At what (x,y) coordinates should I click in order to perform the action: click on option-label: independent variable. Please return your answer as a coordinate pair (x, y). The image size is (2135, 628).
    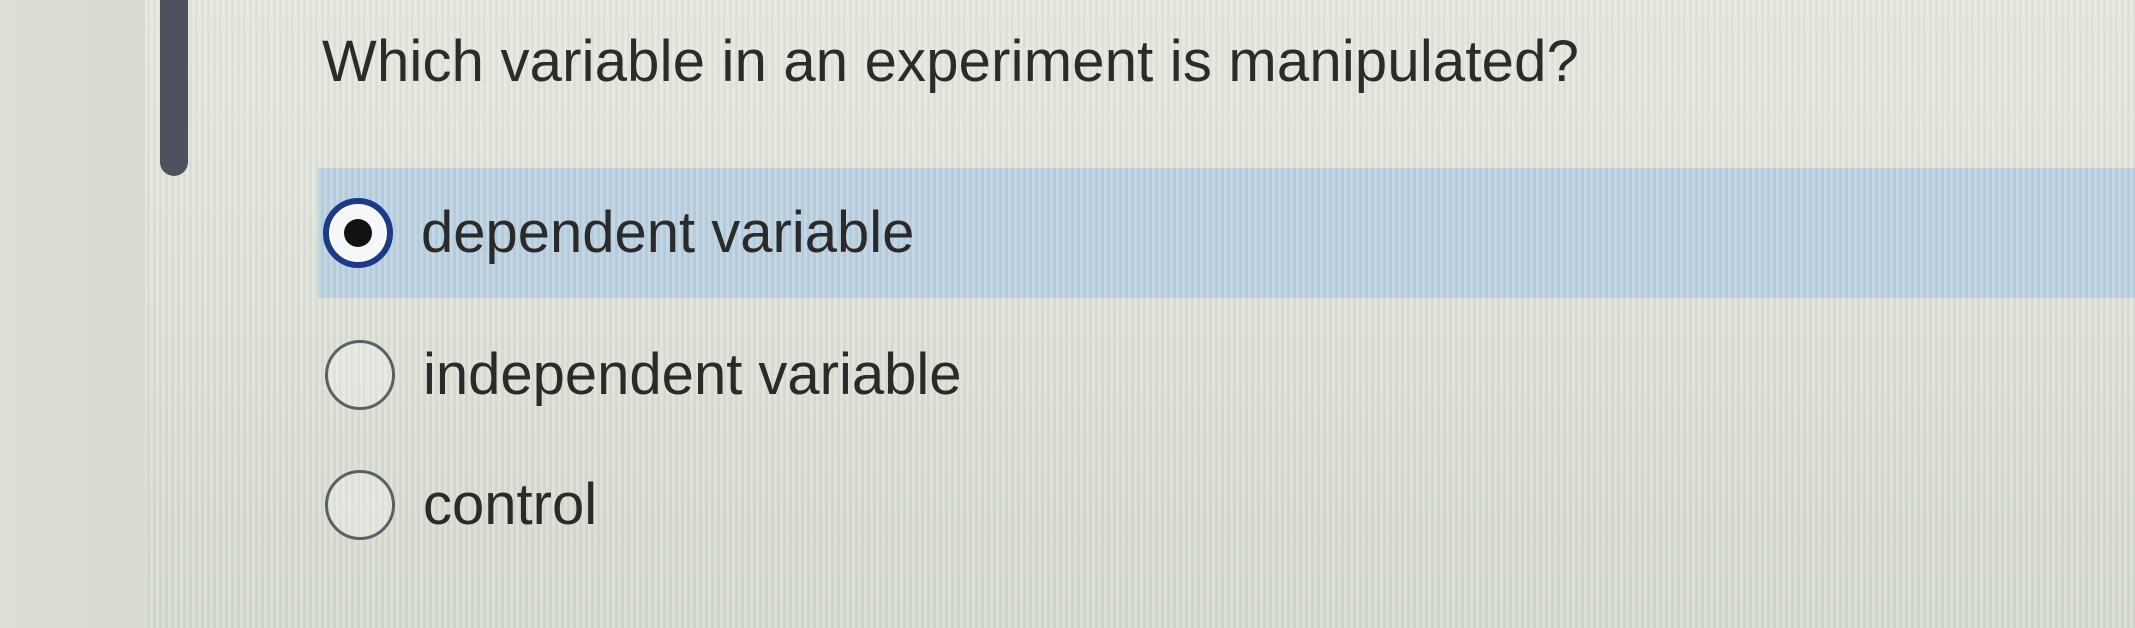
    Looking at the image, I should click on (692, 374).